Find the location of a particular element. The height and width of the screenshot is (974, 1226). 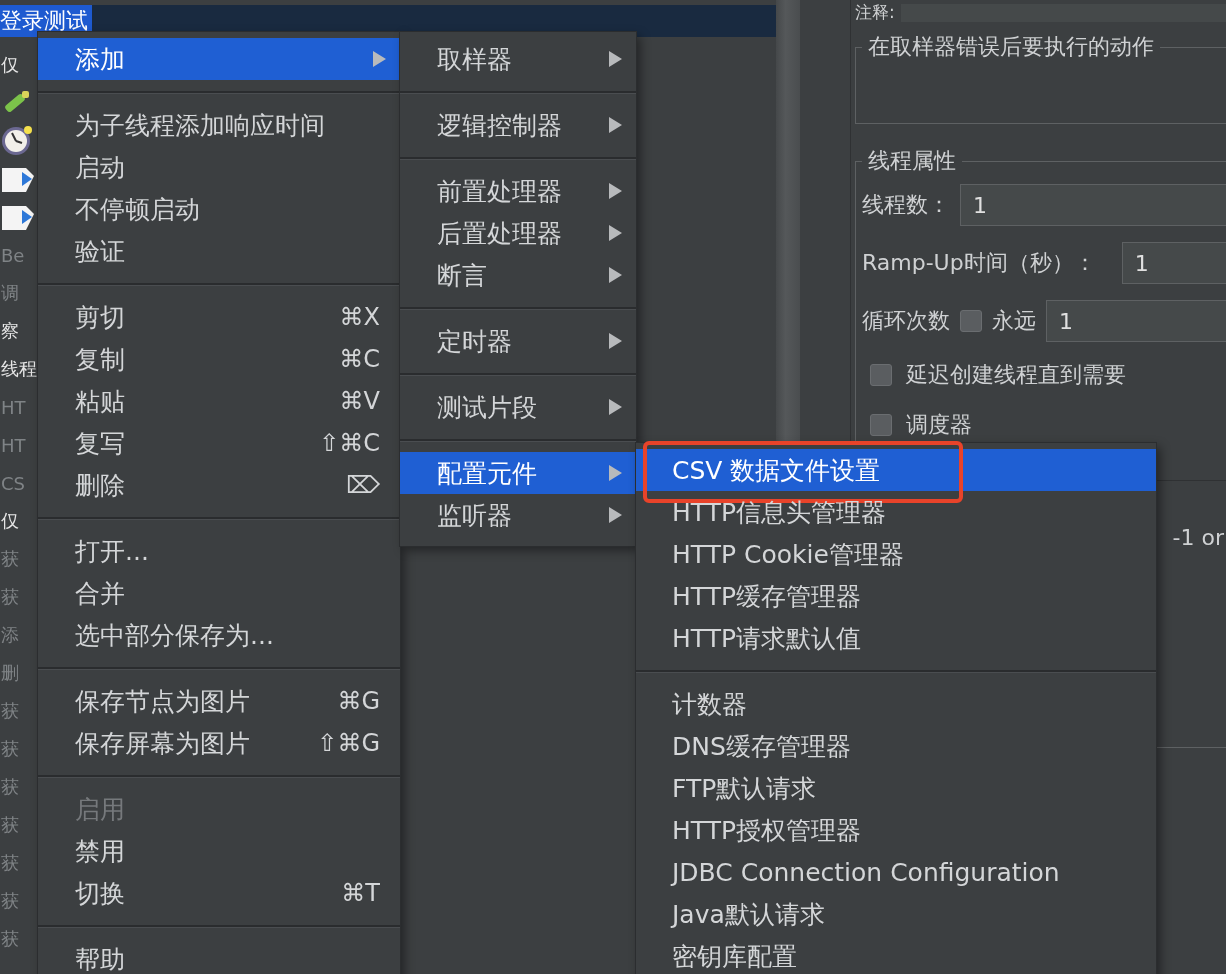

shortcut-text: ⌘G is located at coordinates (358, 701).